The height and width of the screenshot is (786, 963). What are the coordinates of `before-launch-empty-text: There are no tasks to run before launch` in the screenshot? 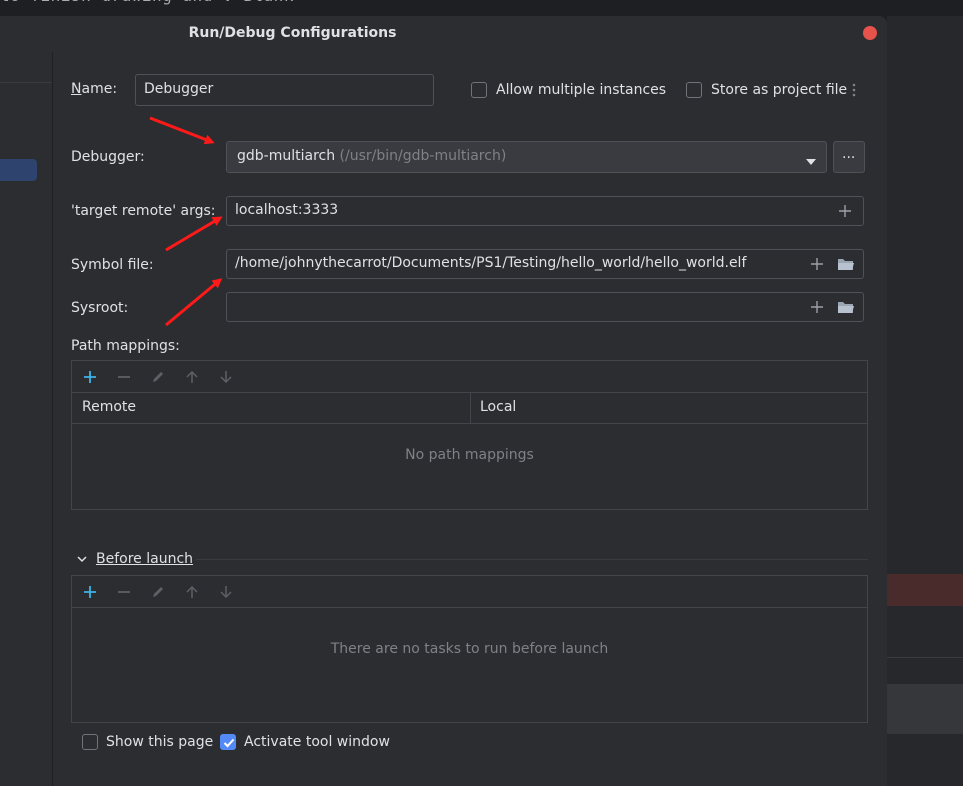 It's located at (469, 649).